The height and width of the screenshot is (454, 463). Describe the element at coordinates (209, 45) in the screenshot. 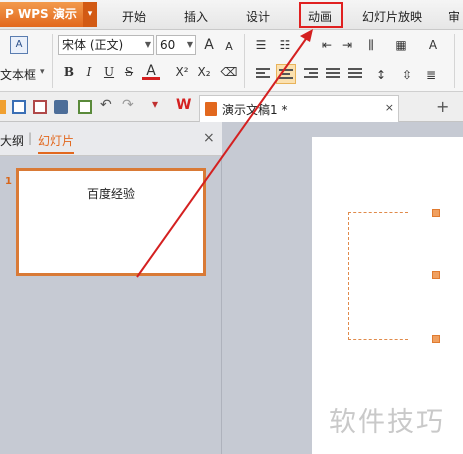

I see `grow-font-button: A` at that location.